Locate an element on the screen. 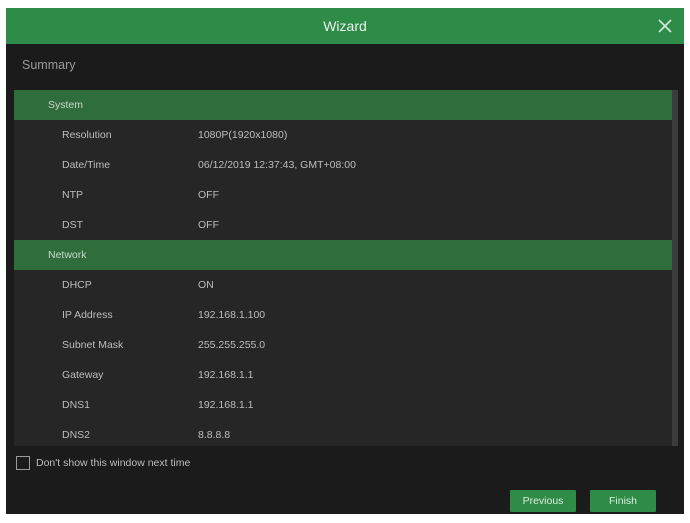  row-dns2: DNS2 8.8.8.8 is located at coordinates (343, 433).